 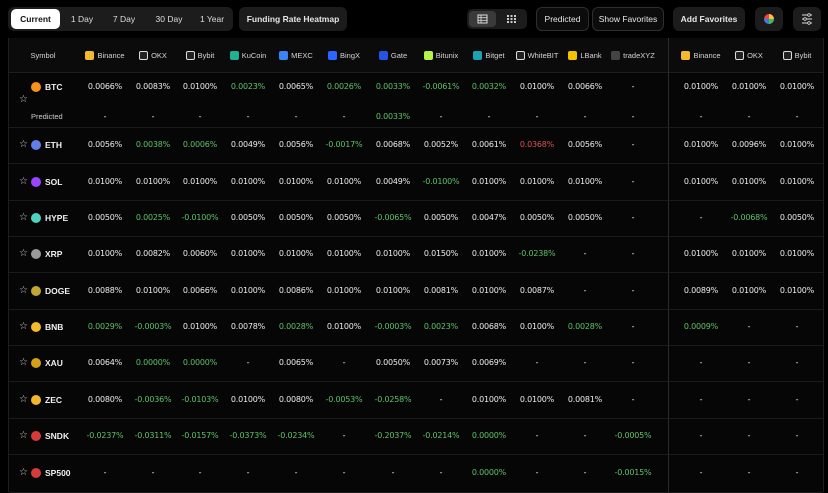 I want to click on exchange-header-bingx: BingX, so click(x=344, y=55).